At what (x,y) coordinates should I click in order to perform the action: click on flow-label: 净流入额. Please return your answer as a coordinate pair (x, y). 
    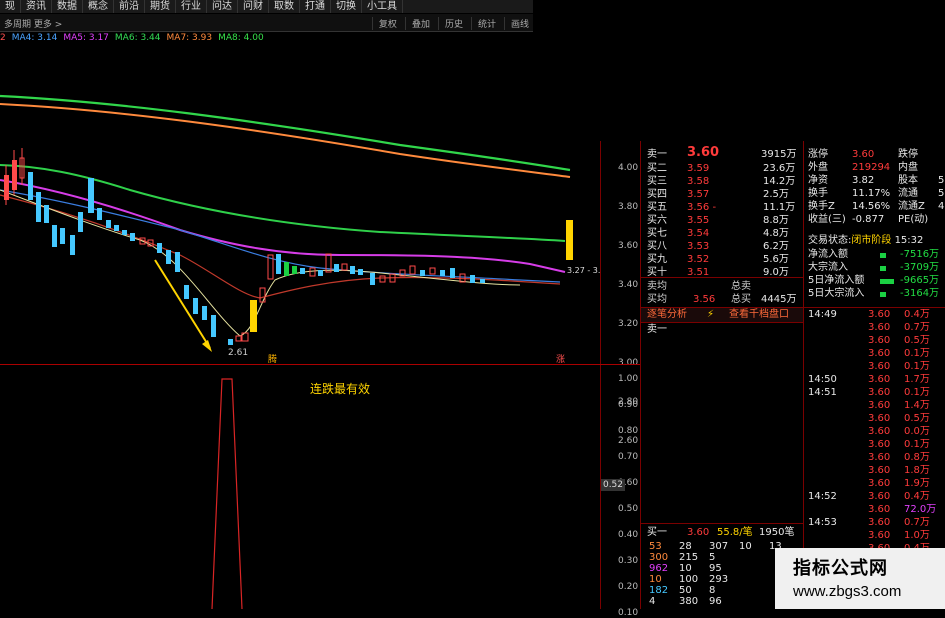
    Looking at the image, I should click on (828, 254).